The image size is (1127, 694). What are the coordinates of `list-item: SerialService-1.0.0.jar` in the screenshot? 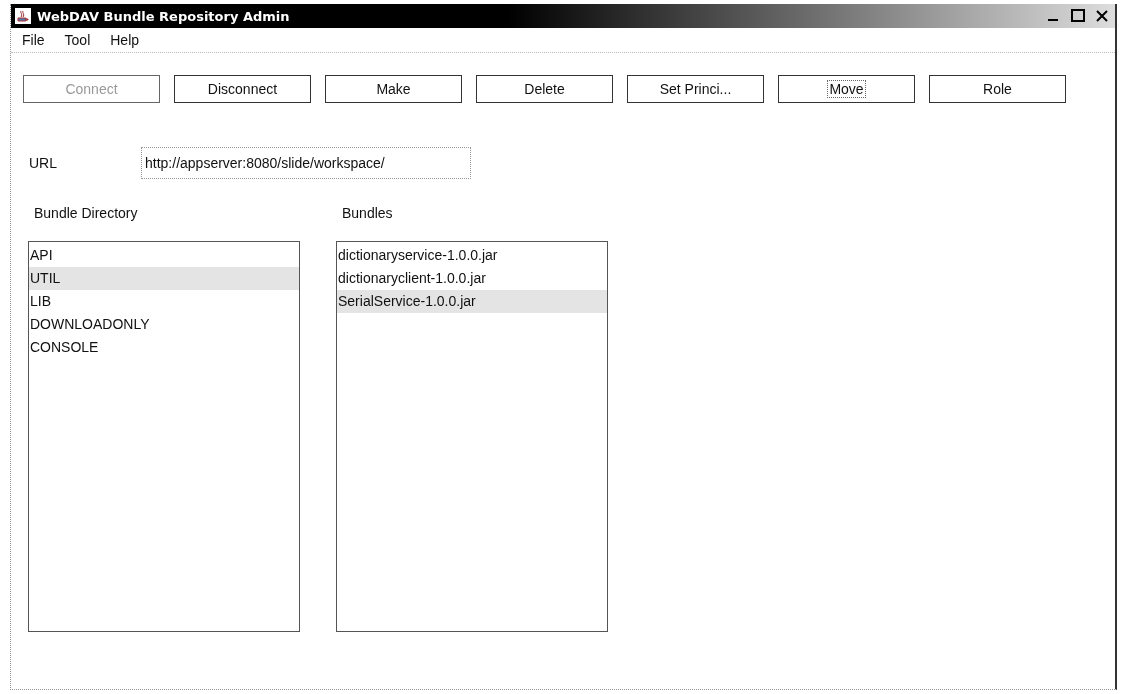 It's located at (472, 301).